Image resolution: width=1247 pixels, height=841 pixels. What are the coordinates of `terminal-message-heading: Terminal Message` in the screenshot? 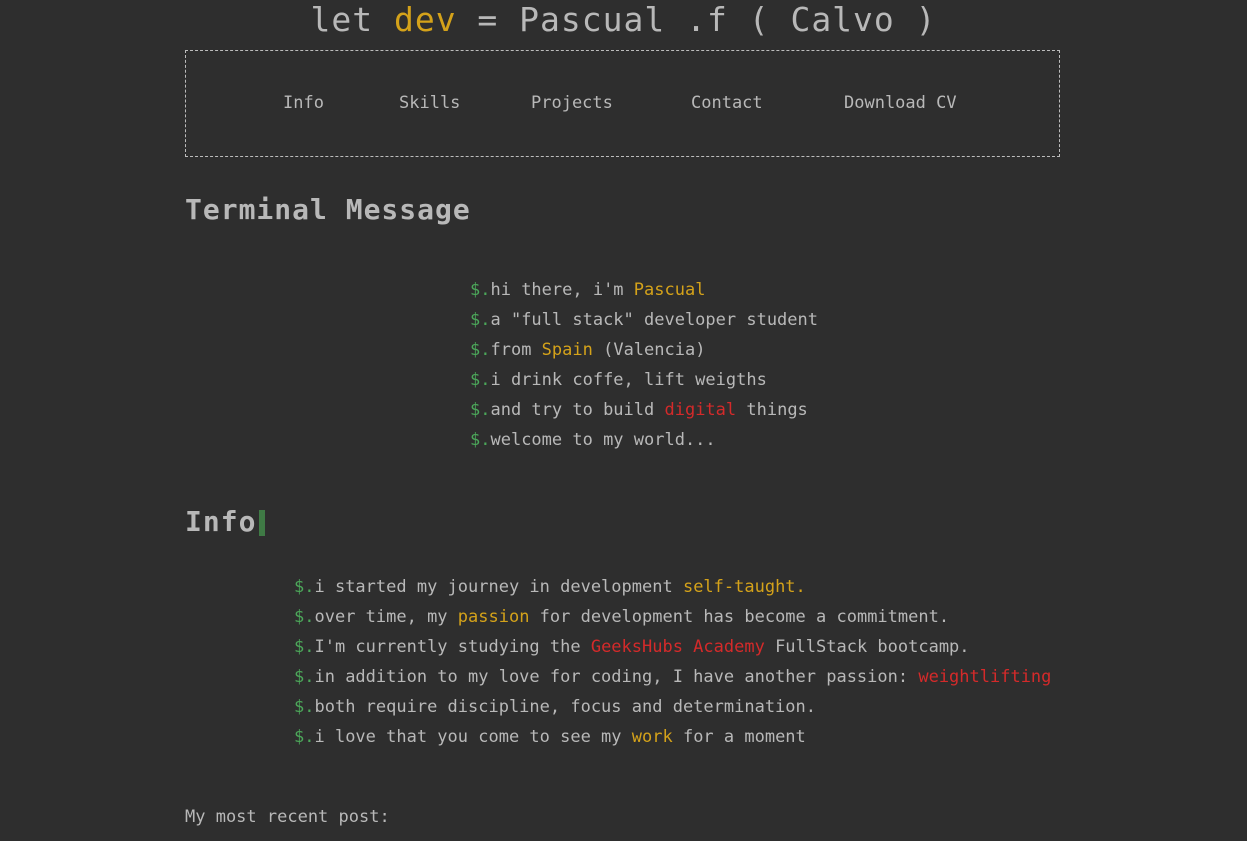 It's located at (328, 209).